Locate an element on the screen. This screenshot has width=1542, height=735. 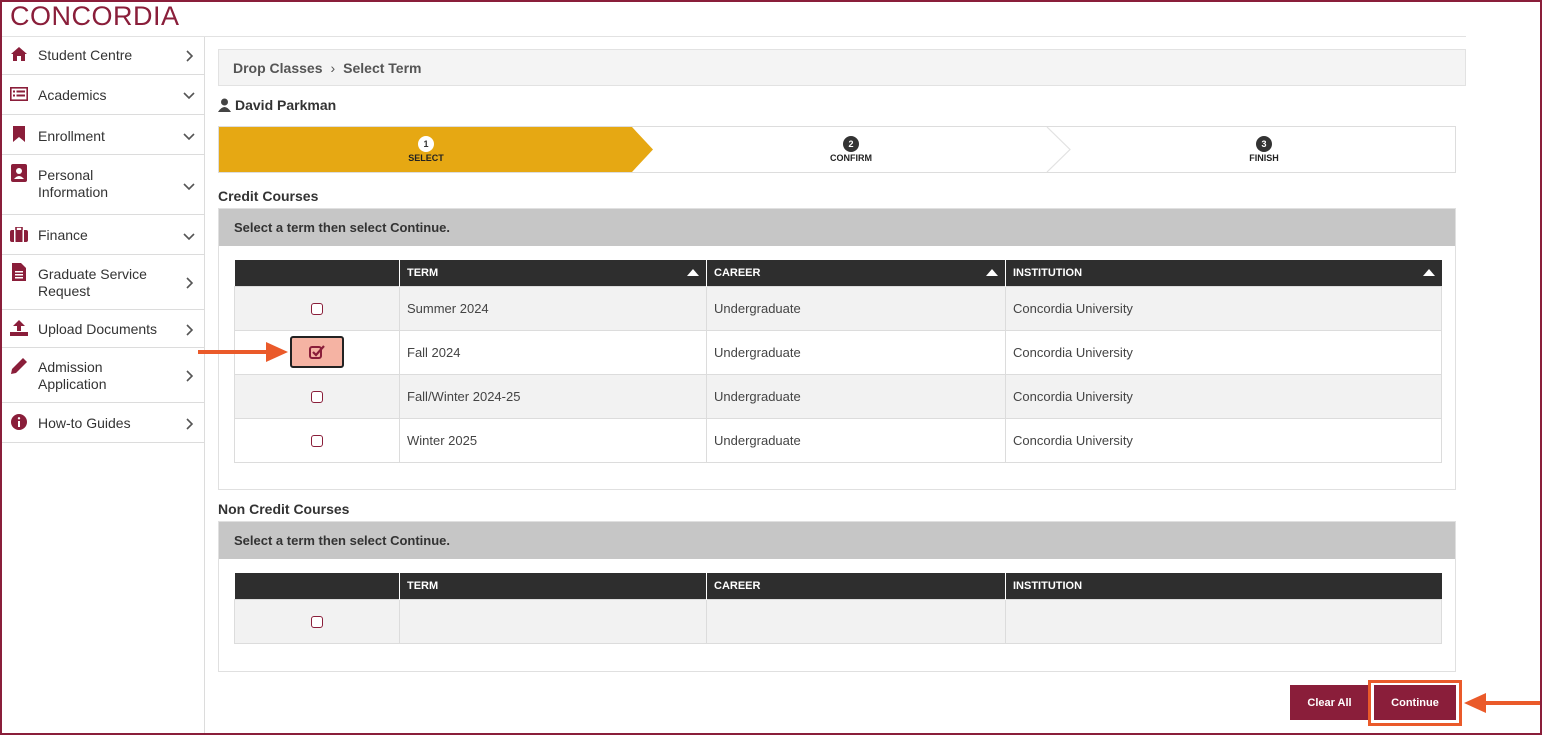
sidebar-item-label: Upload Documents is located at coordinates (98, 329).